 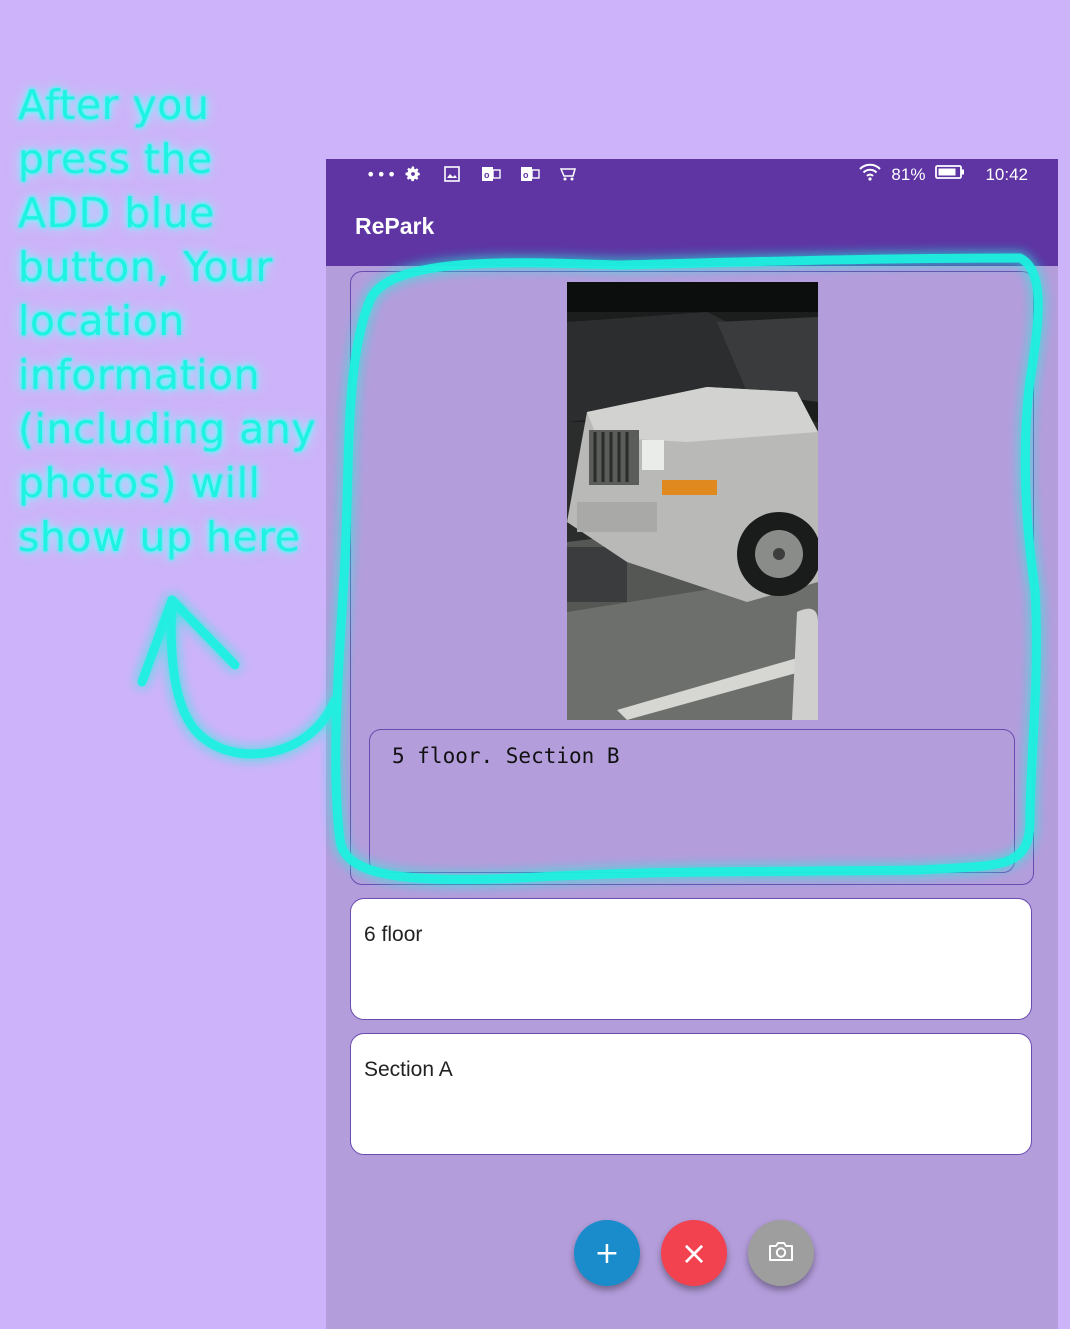 I want to click on camera-icon, so click(x=781, y=1253).